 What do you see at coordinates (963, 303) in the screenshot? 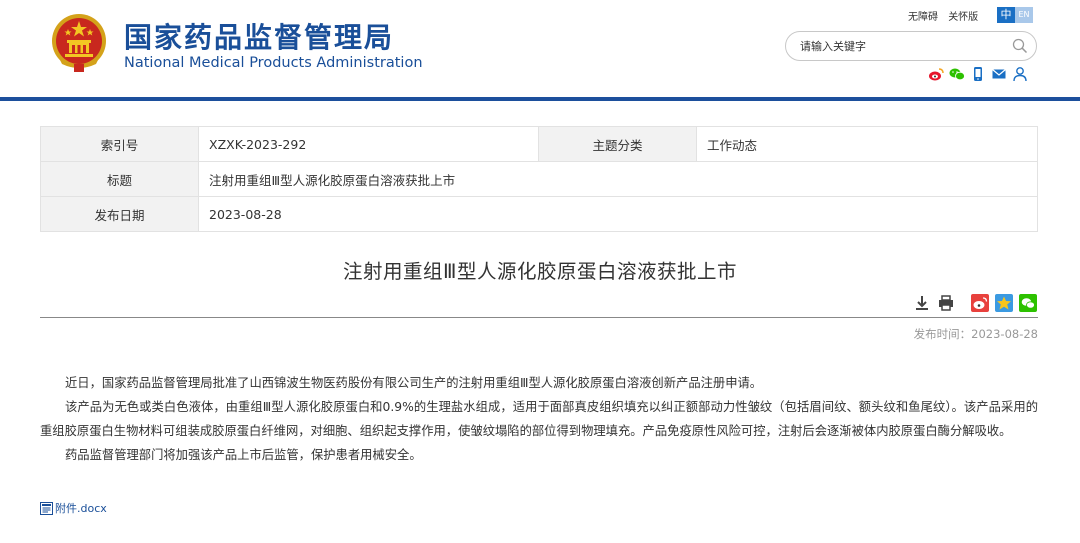
I see `tools-spacer` at bounding box center [963, 303].